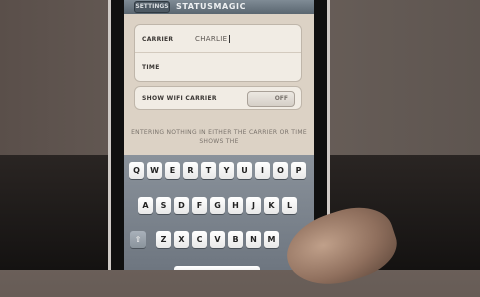 This screenshot has width=480, height=297. Describe the element at coordinates (158, 39) in the screenshot. I see `carrier-label: CARRIER` at that location.